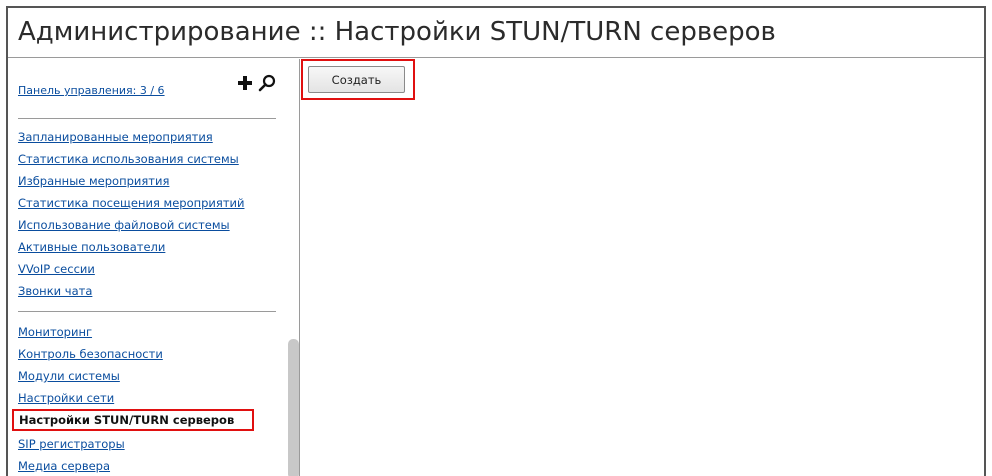  I want to click on sidebar-item-system-usage-stats: Статистика использования системы, so click(128, 159).